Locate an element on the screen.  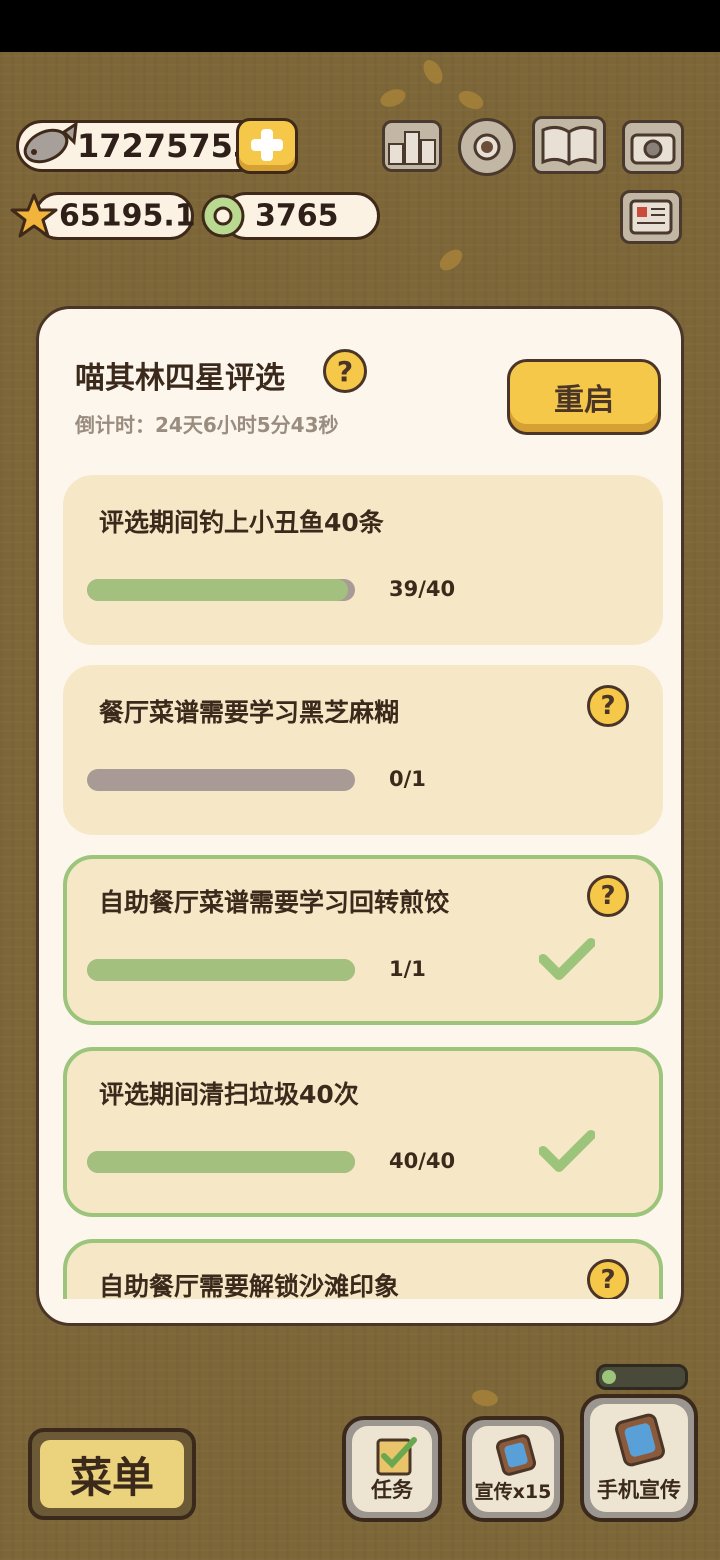
fish-count: 17275753 is located at coordinates (166, 146).